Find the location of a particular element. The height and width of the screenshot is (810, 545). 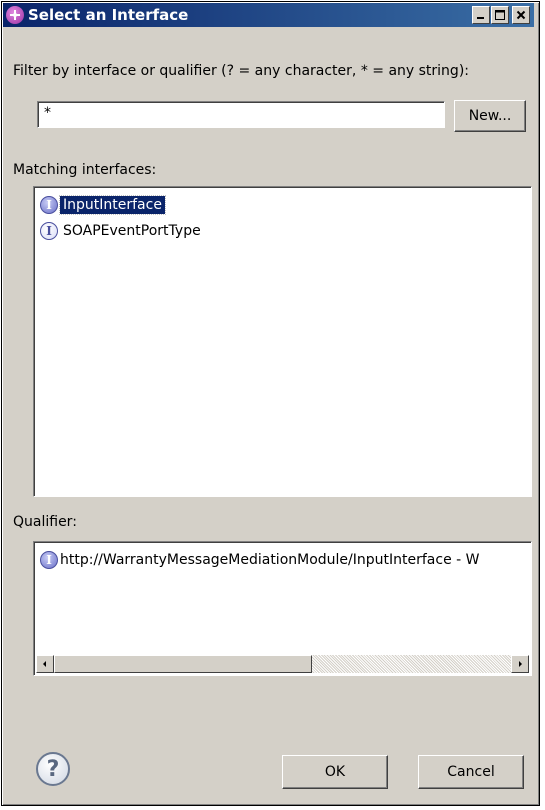

qualifier-label: Qualifier: is located at coordinates (45, 522).